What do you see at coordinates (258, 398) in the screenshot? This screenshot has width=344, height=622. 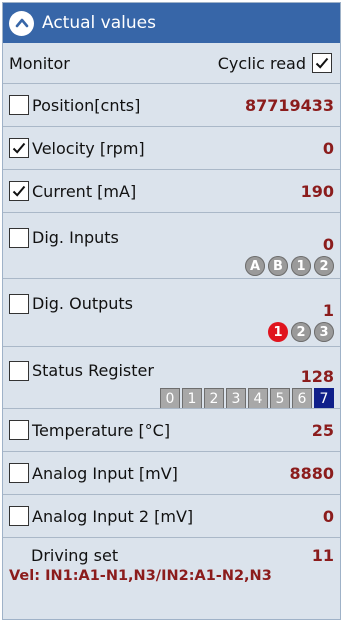 I see `status-bit-4: 4` at bounding box center [258, 398].